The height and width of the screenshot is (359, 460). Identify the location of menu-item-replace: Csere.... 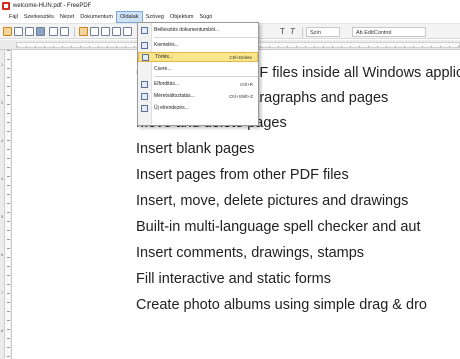
(198, 69).